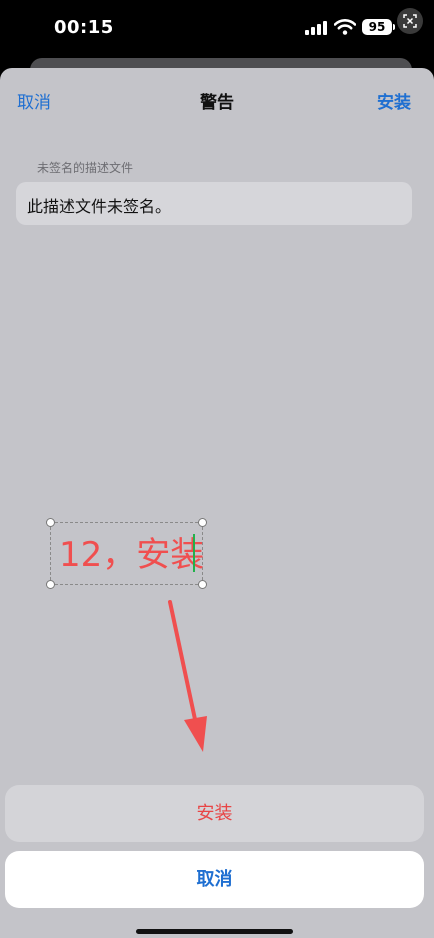  I want to click on install-nav-button: 安装, so click(394, 100).